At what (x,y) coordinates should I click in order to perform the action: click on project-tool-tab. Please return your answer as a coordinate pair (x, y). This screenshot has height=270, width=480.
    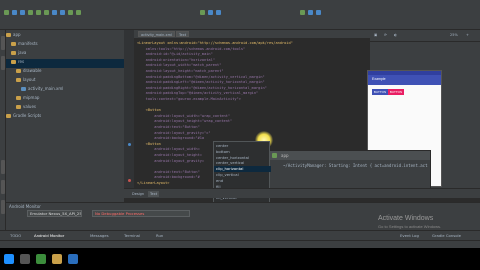
    Looking at the image, I should click on (3, 43).